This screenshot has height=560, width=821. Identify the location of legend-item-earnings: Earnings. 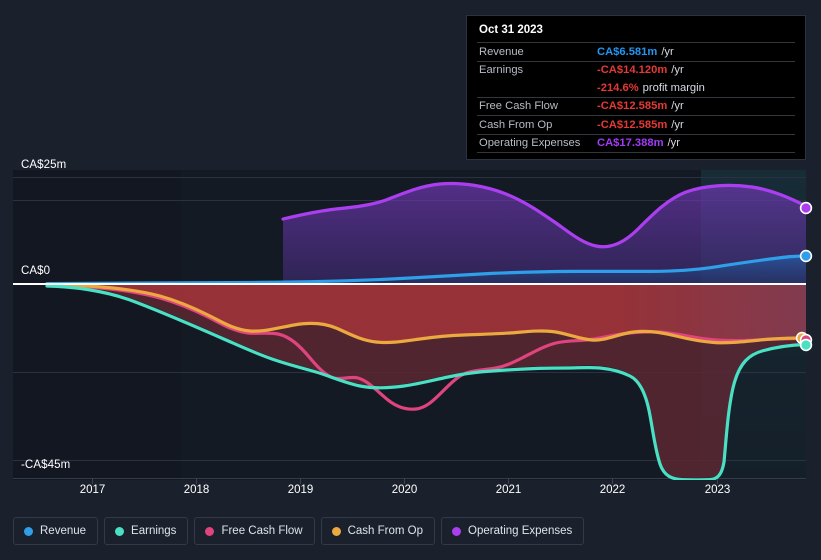
(146, 531).